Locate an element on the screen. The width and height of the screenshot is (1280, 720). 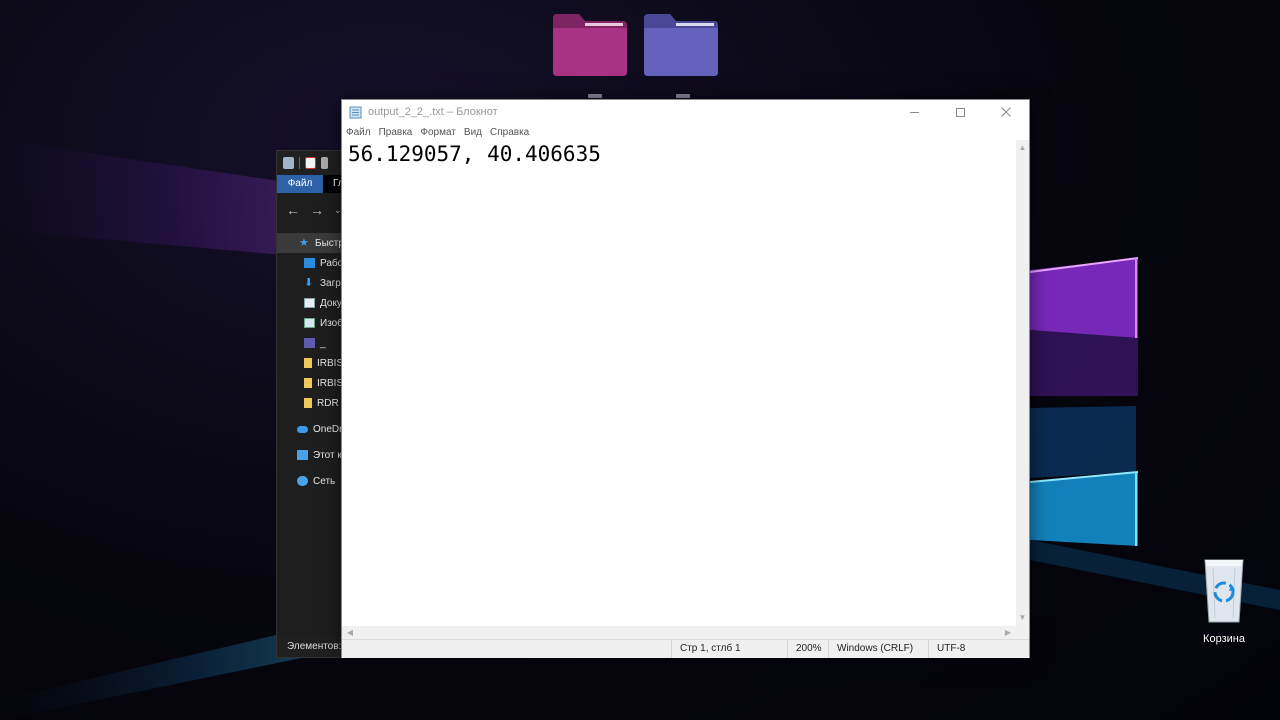
minimize-button is located at coordinates (914, 112).